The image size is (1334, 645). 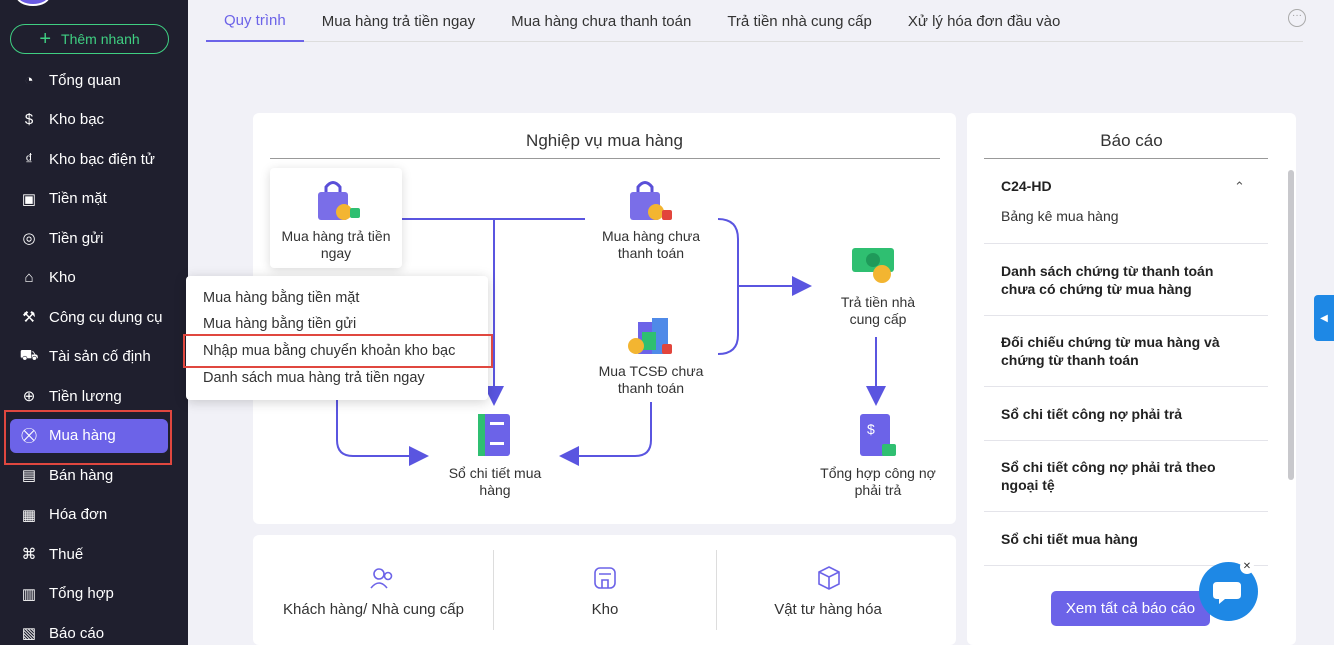 I want to click on money-coins-icon, so click(x=873, y=265).